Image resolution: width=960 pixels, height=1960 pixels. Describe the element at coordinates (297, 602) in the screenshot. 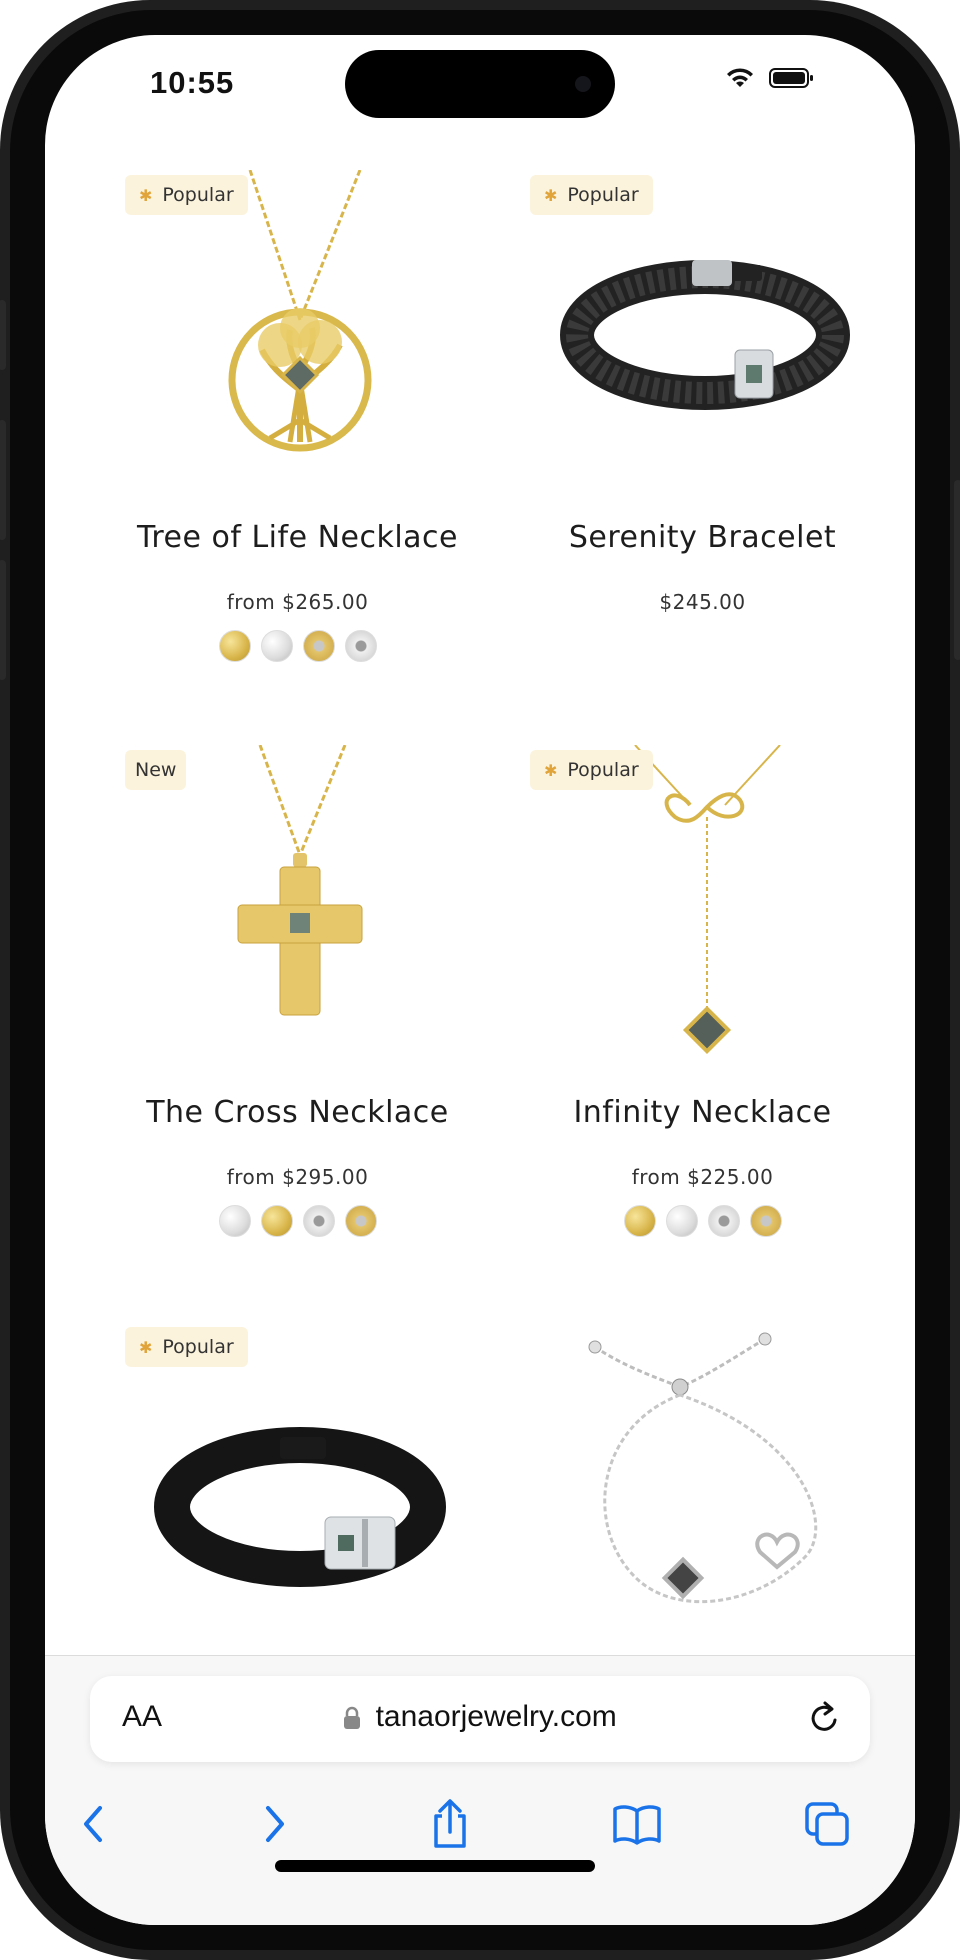

I see `product-price: from $265.00` at that location.